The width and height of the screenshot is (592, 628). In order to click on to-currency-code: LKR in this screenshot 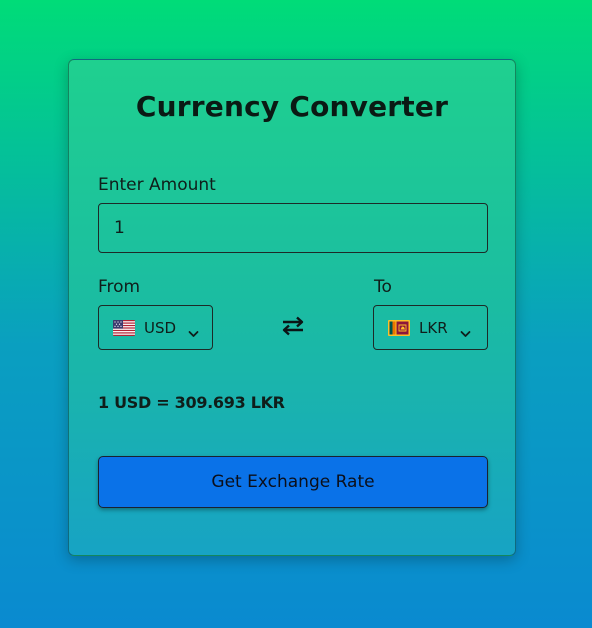, I will do `click(433, 327)`.